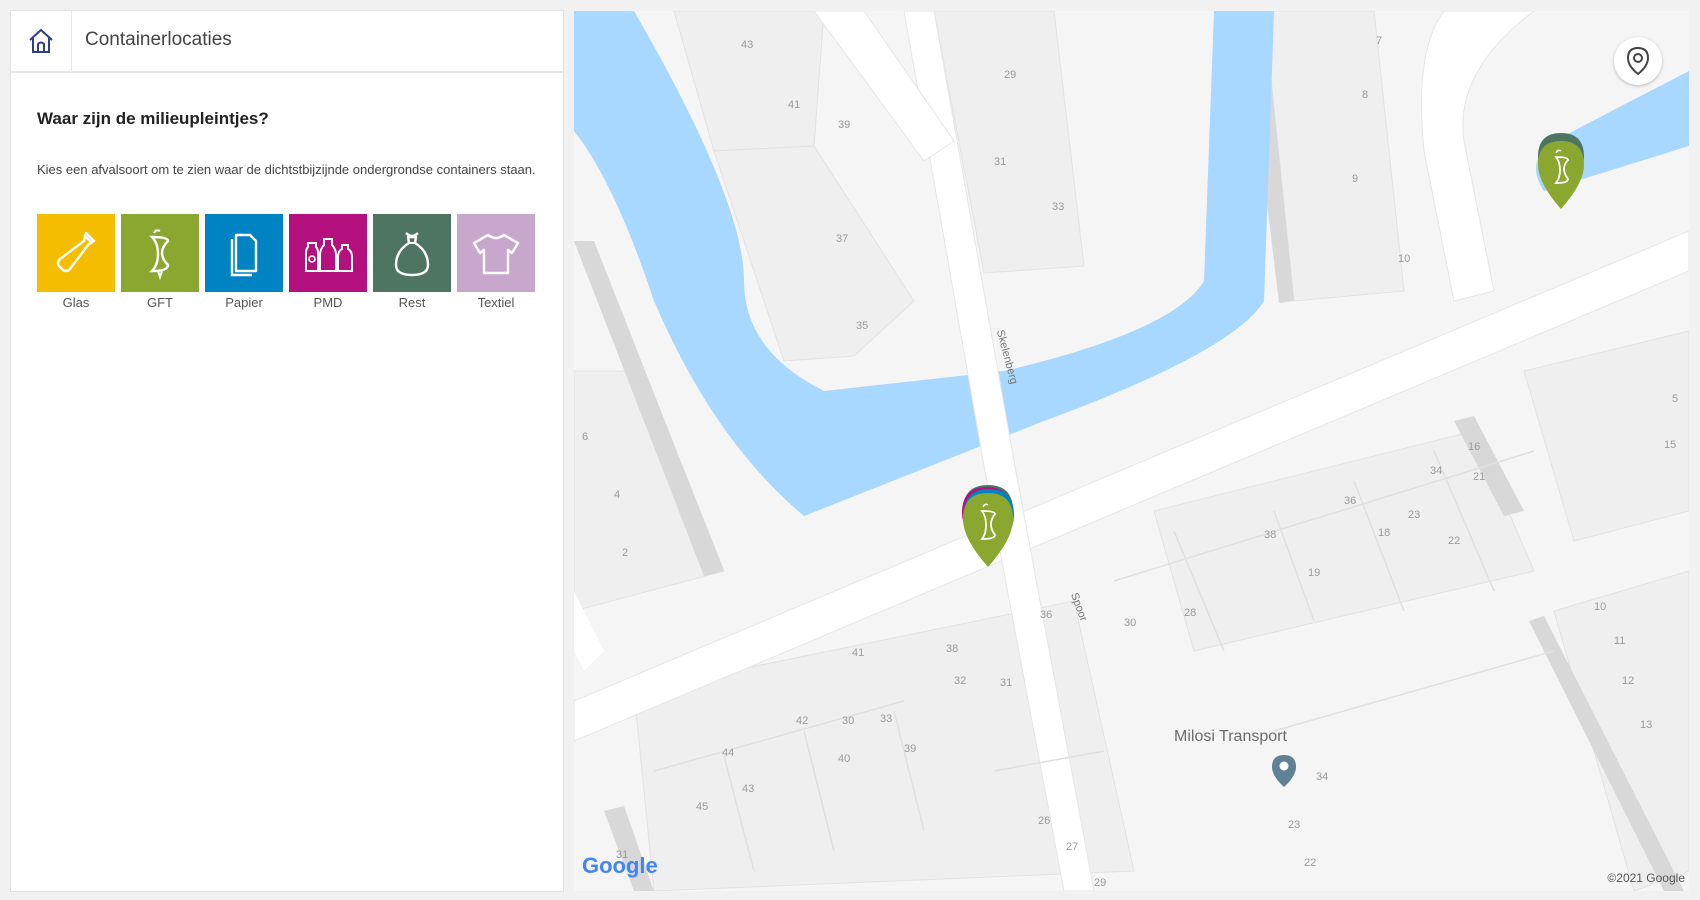 The width and height of the screenshot is (1700, 900). I want to click on house-number: 21, so click(1479, 477).